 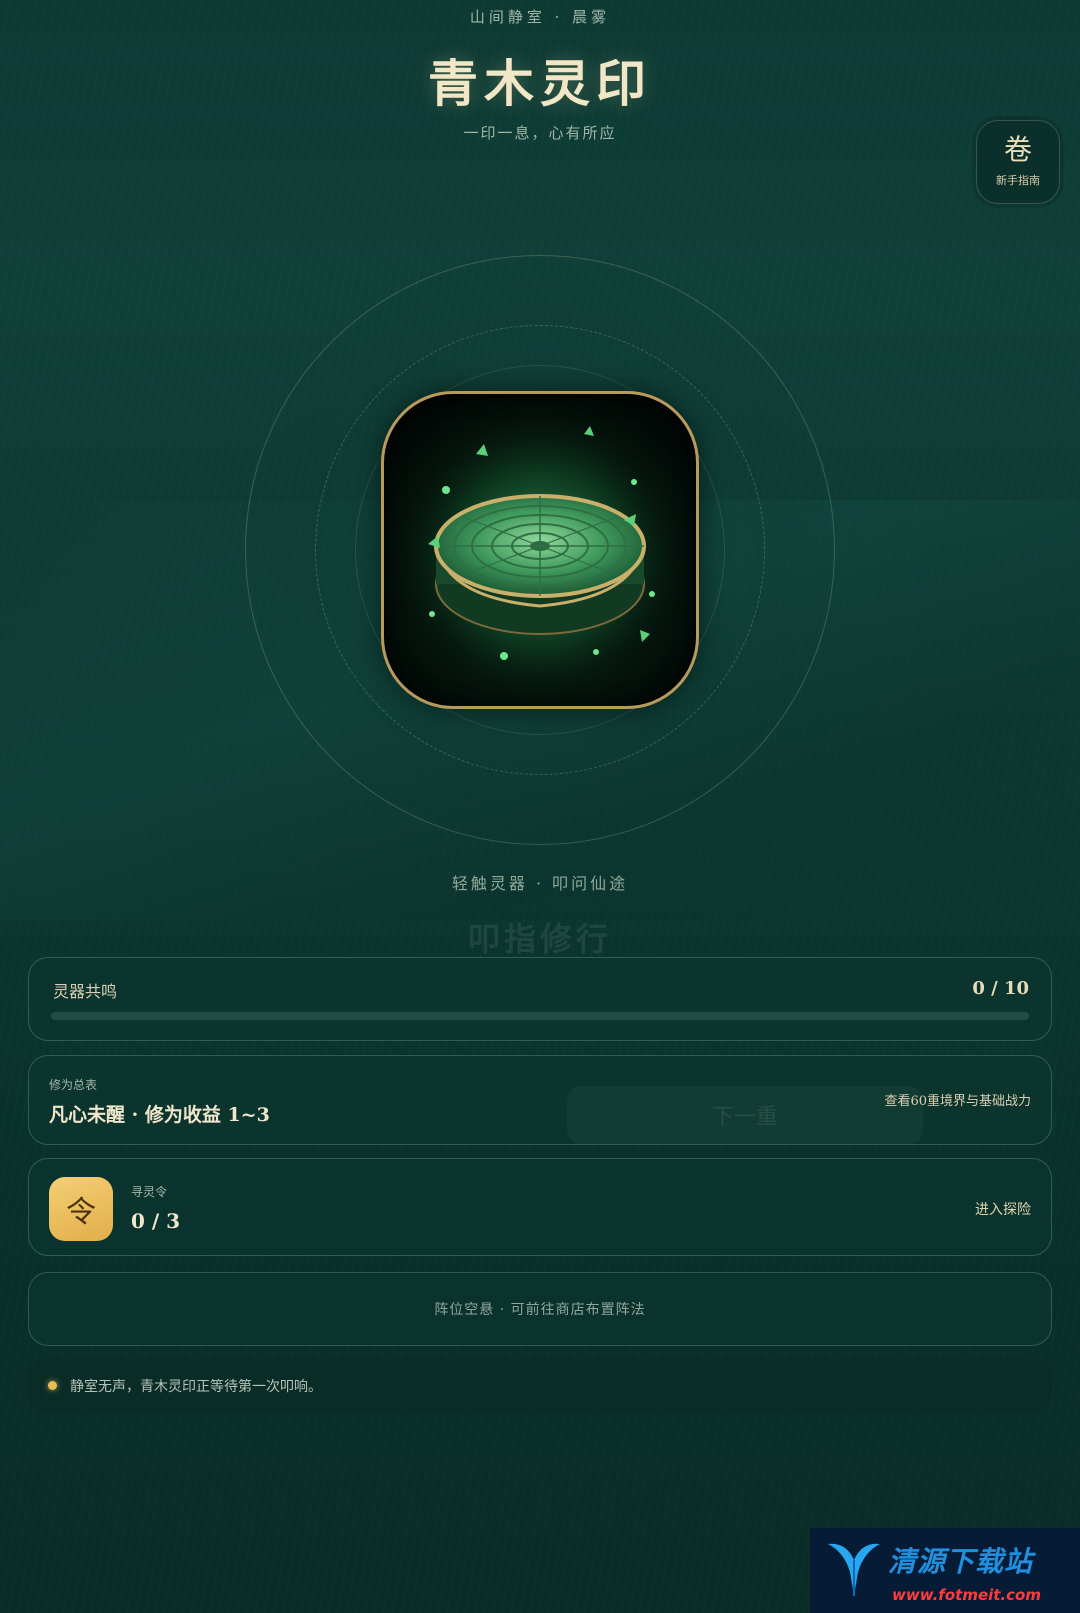 I want to click on realm-list-link: 查看60重境界与基础战力, so click(x=957, y=1099).